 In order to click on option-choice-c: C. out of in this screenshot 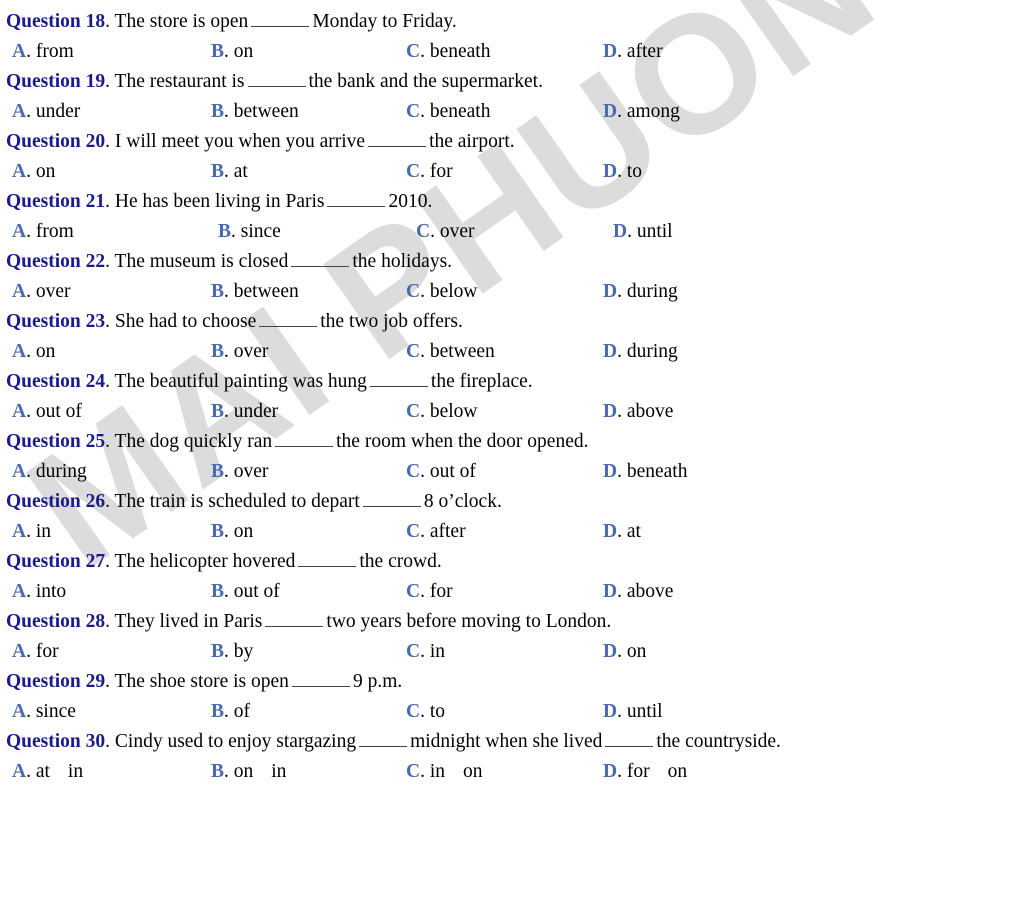, I will do `click(441, 472)`.